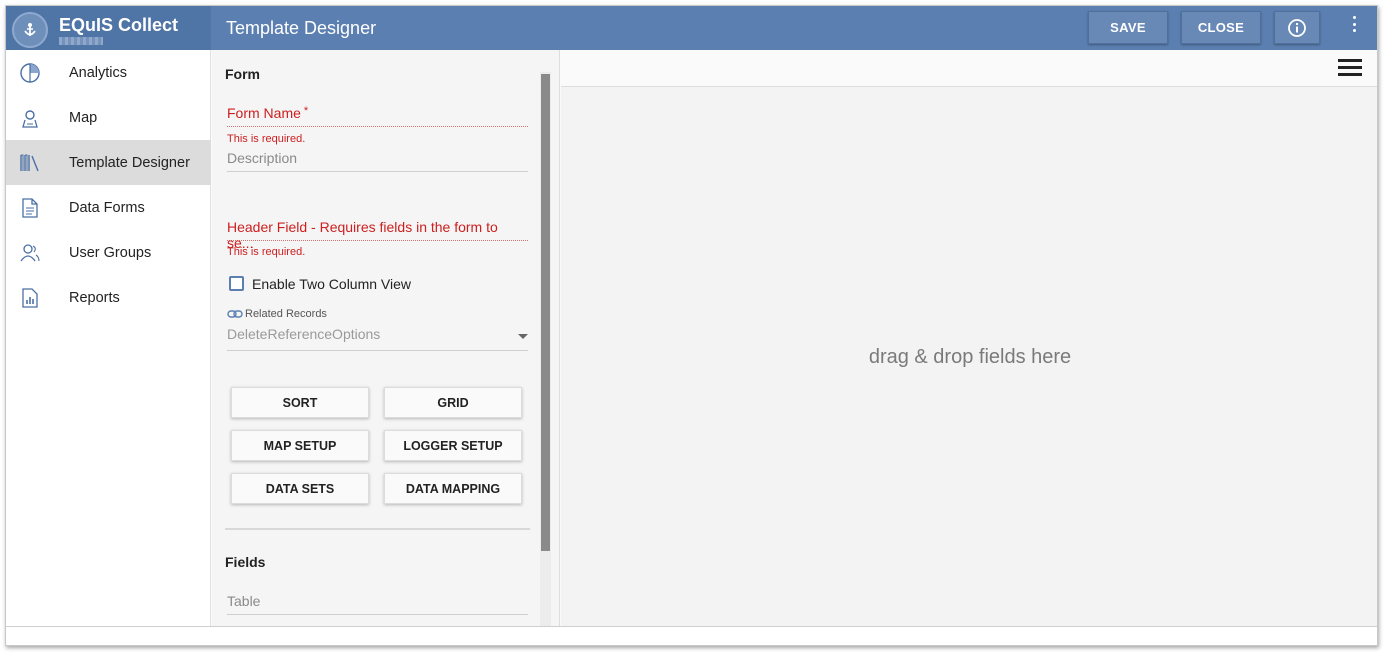  What do you see at coordinates (98, 72) in the screenshot?
I see `sidebar-item-label: Analytics` at bounding box center [98, 72].